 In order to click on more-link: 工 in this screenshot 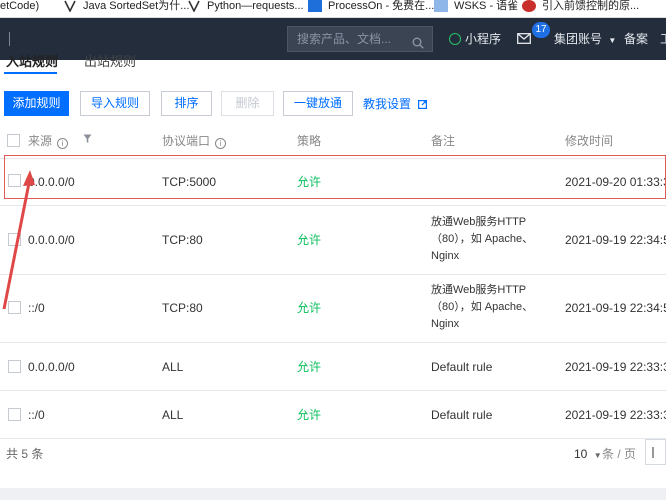, I will do `click(663, 39)`.